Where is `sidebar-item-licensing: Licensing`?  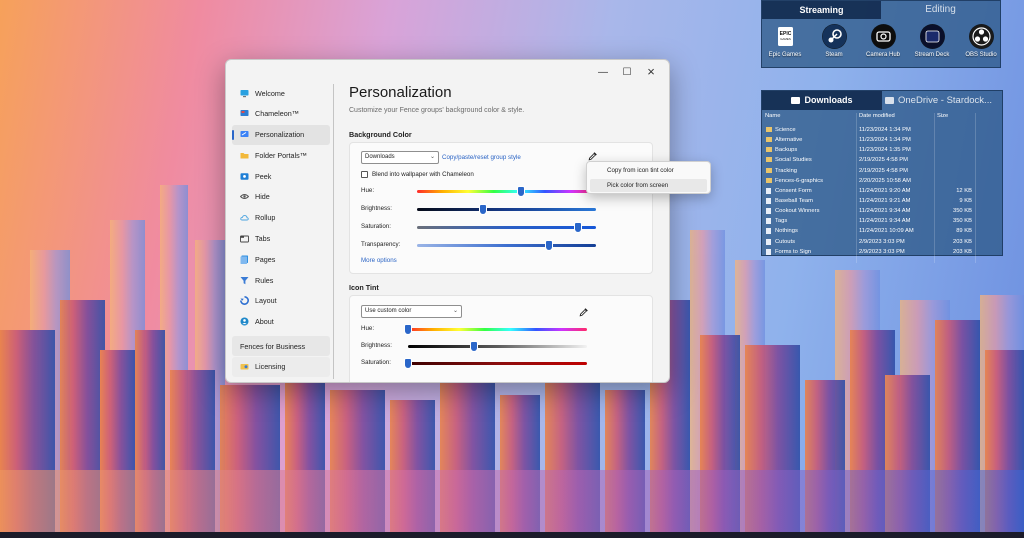
sidebar-item-licensing: Licensing is located at coordinates (281, 366).